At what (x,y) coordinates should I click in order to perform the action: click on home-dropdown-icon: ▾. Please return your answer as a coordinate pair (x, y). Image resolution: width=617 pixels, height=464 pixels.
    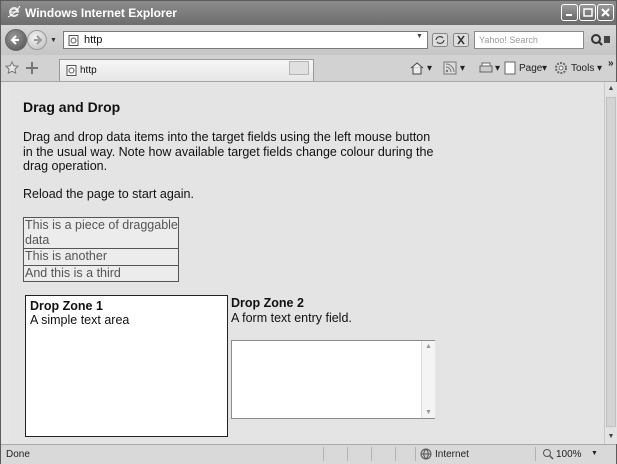
    Looking at the image, I should click on (429, 68).